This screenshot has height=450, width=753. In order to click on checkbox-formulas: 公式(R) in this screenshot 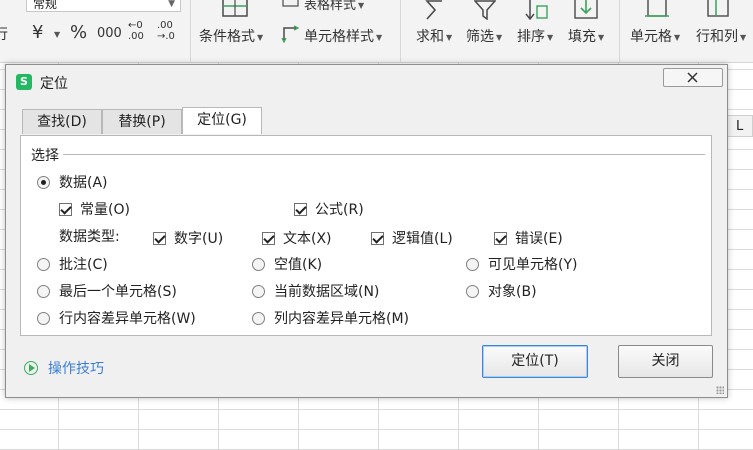, I will do `click(329, 209)`.